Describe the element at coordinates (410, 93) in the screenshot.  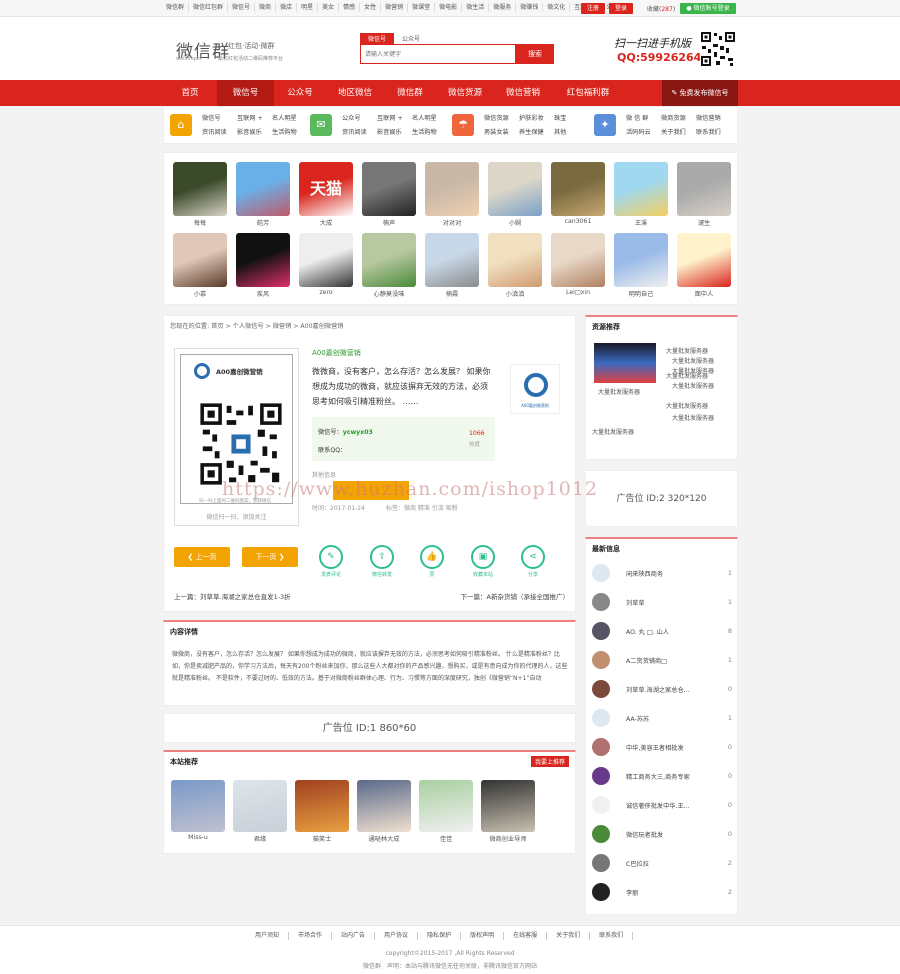
I see `nav-group: 微信群` at that location.